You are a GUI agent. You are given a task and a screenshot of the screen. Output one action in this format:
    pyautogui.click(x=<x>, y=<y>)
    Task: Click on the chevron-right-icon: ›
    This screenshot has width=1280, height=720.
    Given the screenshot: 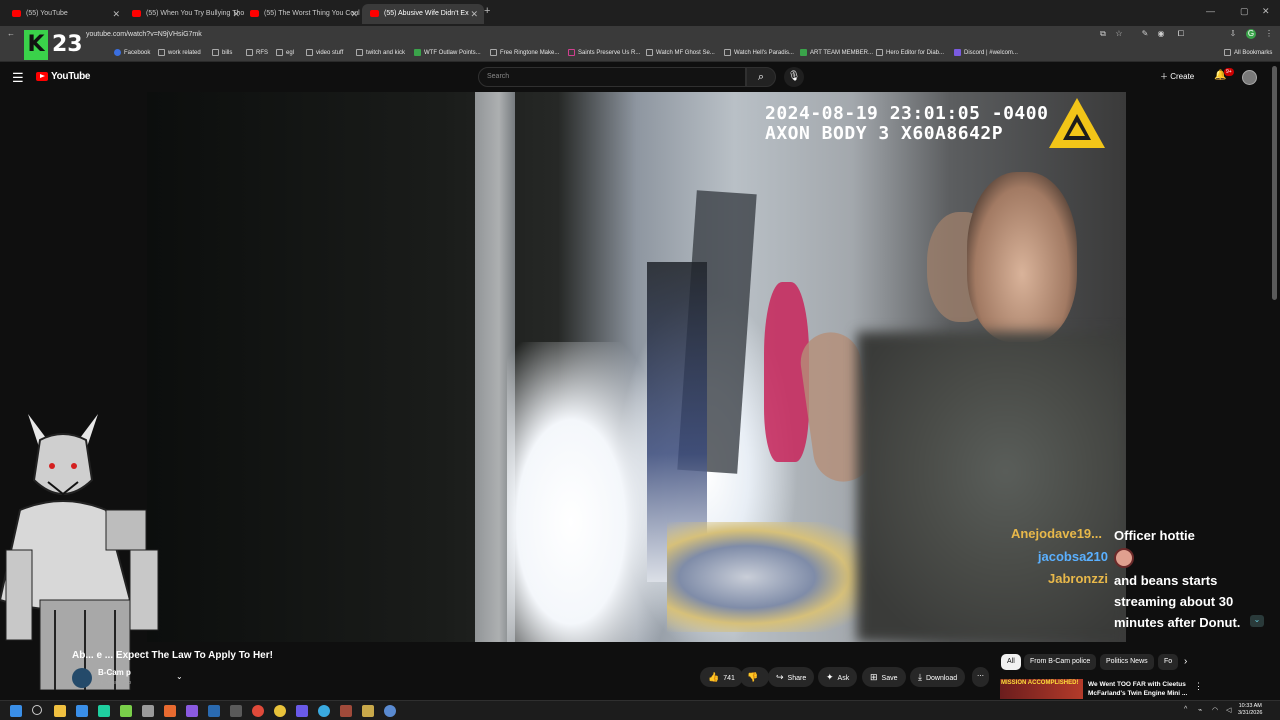 What is the action you would take?
    pyautogui.click(x=1185, y=661)
    